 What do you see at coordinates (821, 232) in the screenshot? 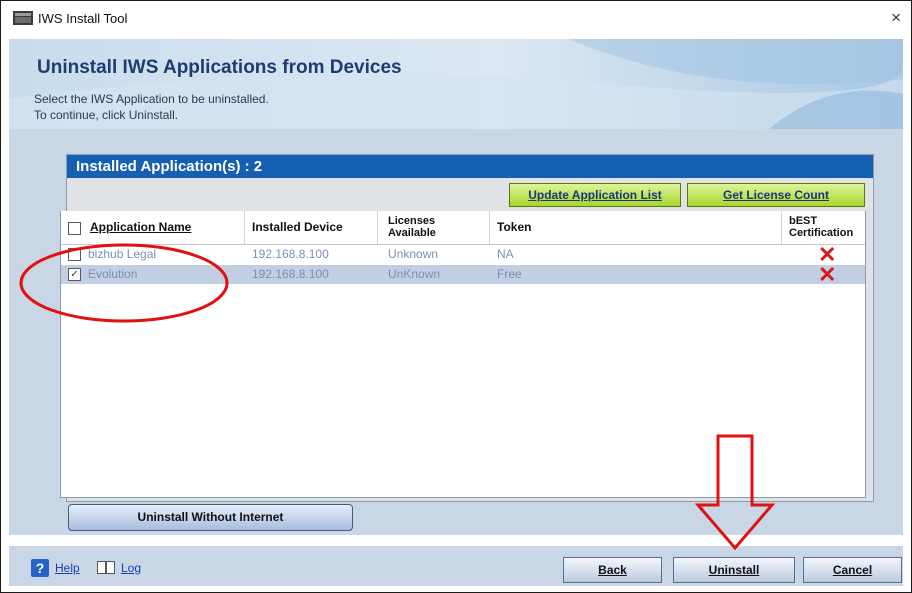
I see `best-header-line2: Certification` at bounding box center [821, 232].